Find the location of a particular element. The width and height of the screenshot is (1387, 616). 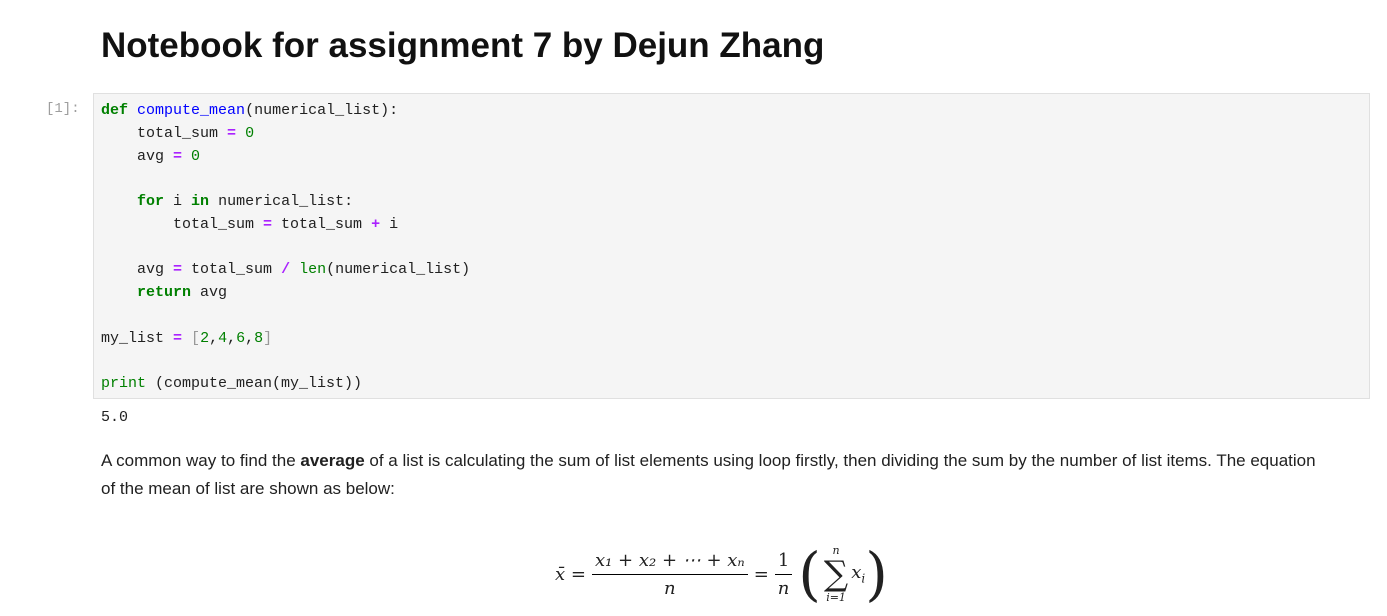

code-token: 8 is located at coordinates (259, 338).